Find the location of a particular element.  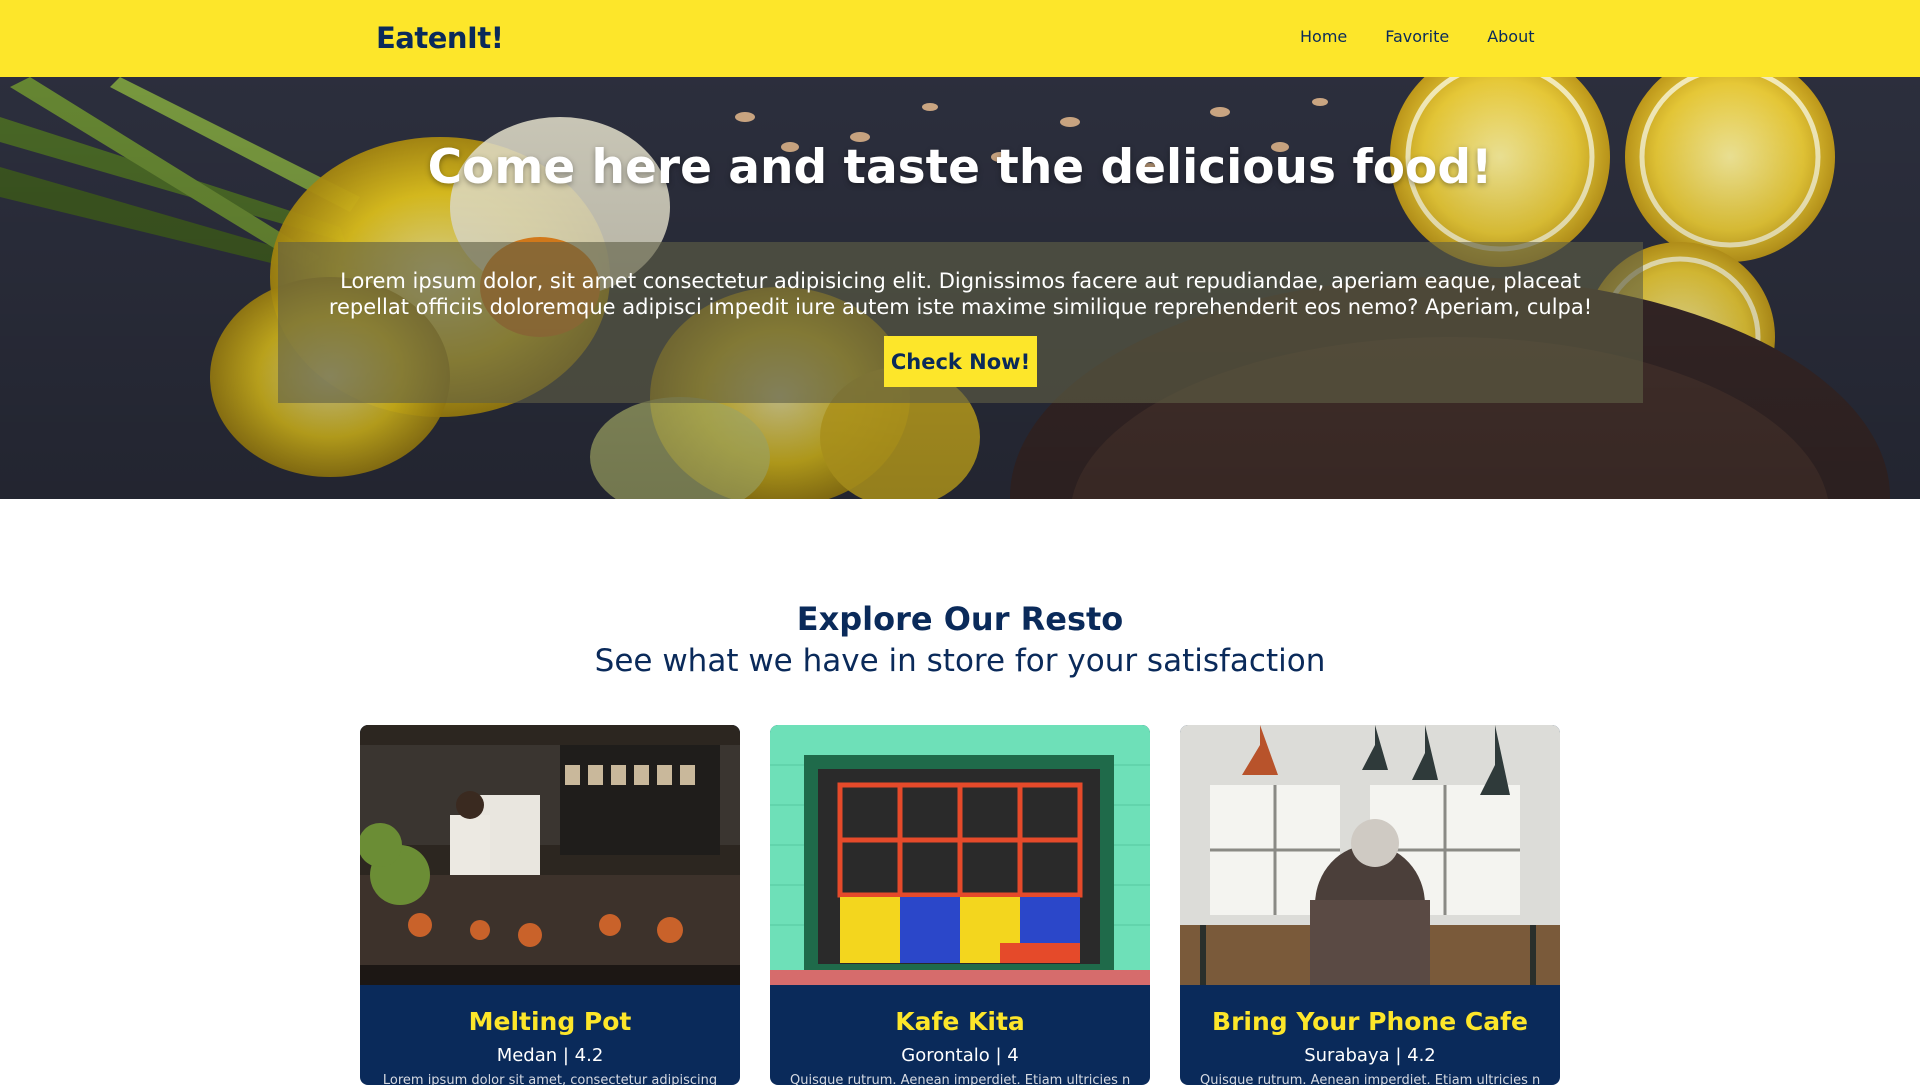

check-now-button: Check Now! is located at coordinates (960, 361).